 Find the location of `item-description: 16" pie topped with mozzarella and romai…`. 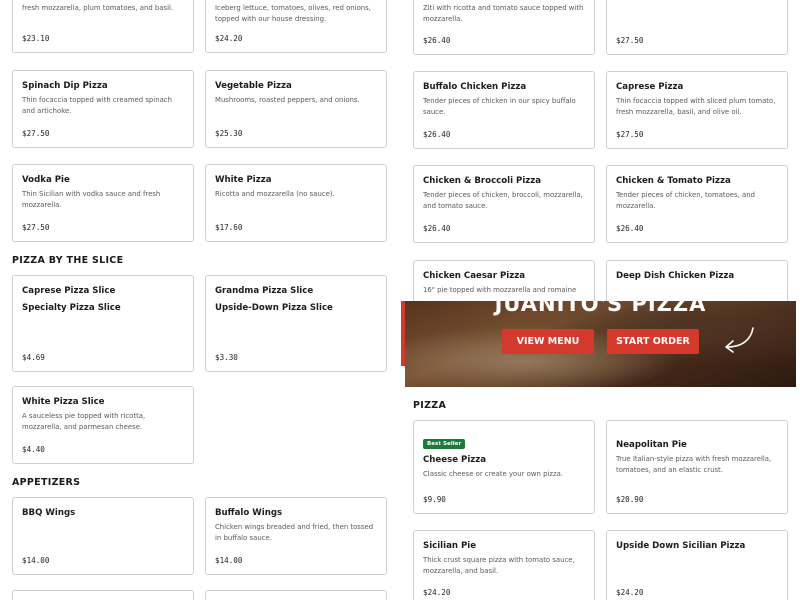

item-description: 16" pie topped with mozzarella and romai… is located at coordinates (500, 290).